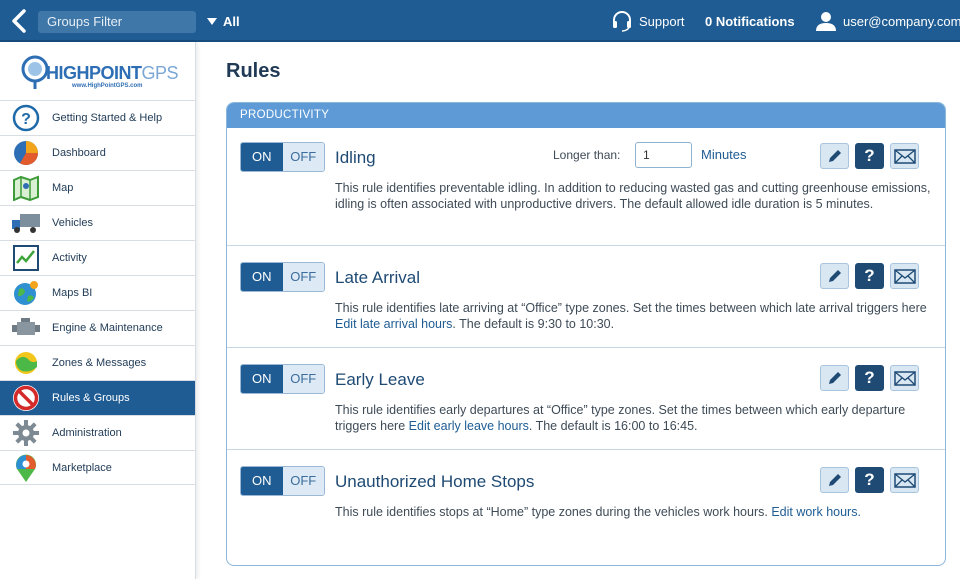  What do you see at coordinates (160, 73) in the screenshot?
I see `logo-text-light: GPS` at bounding box center [160, 73].